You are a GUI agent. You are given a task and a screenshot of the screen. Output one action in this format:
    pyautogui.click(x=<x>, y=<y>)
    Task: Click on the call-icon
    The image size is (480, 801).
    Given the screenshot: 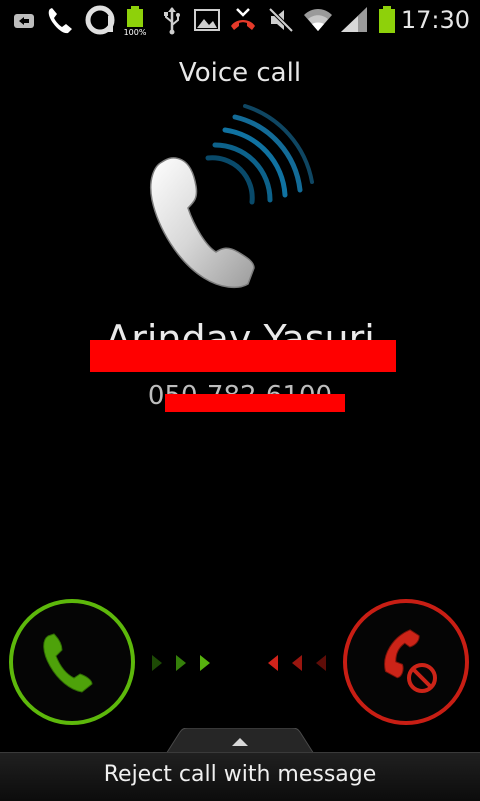 What is the action you would take?
    pyautogui.click(x=60, y=21)
    